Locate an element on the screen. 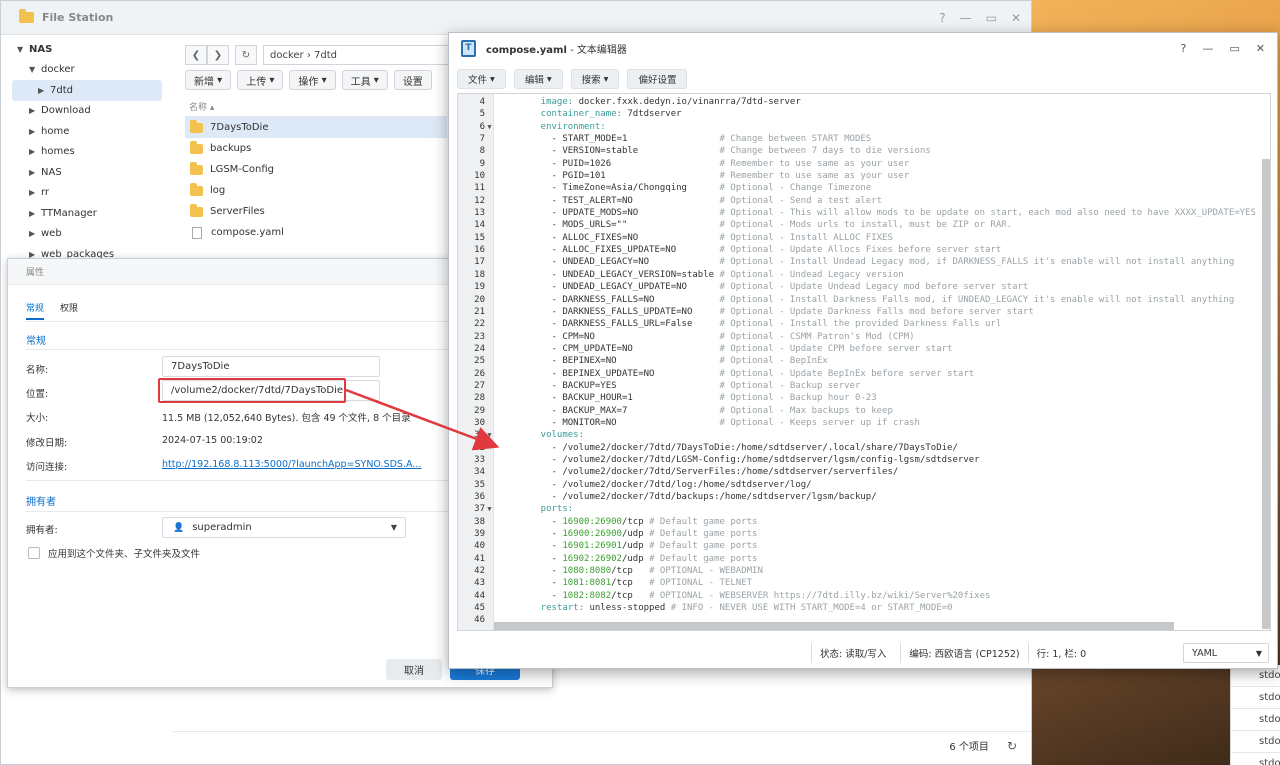  maximize-icon: ▭ is located at coordinates (1234, 48).